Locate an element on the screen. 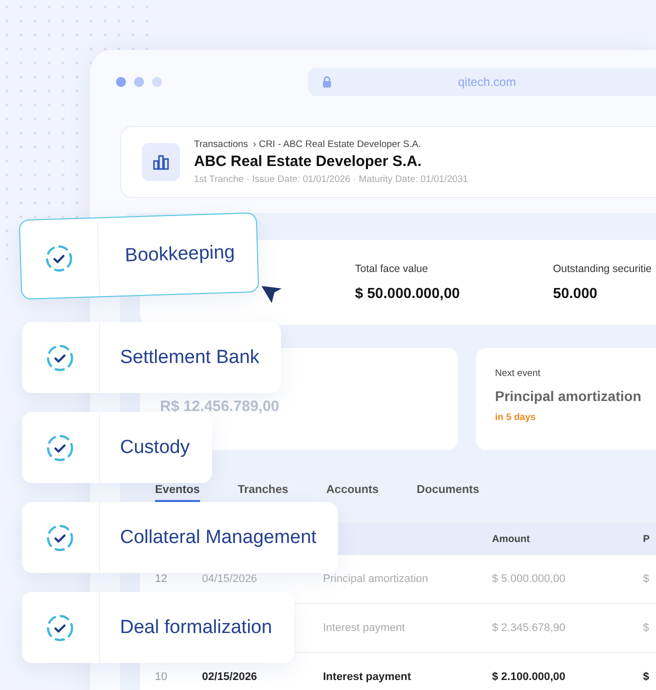 The width and height of the screenshot is (656, 690). service-card: Bookkeeping is located at coordinates (139, 256).